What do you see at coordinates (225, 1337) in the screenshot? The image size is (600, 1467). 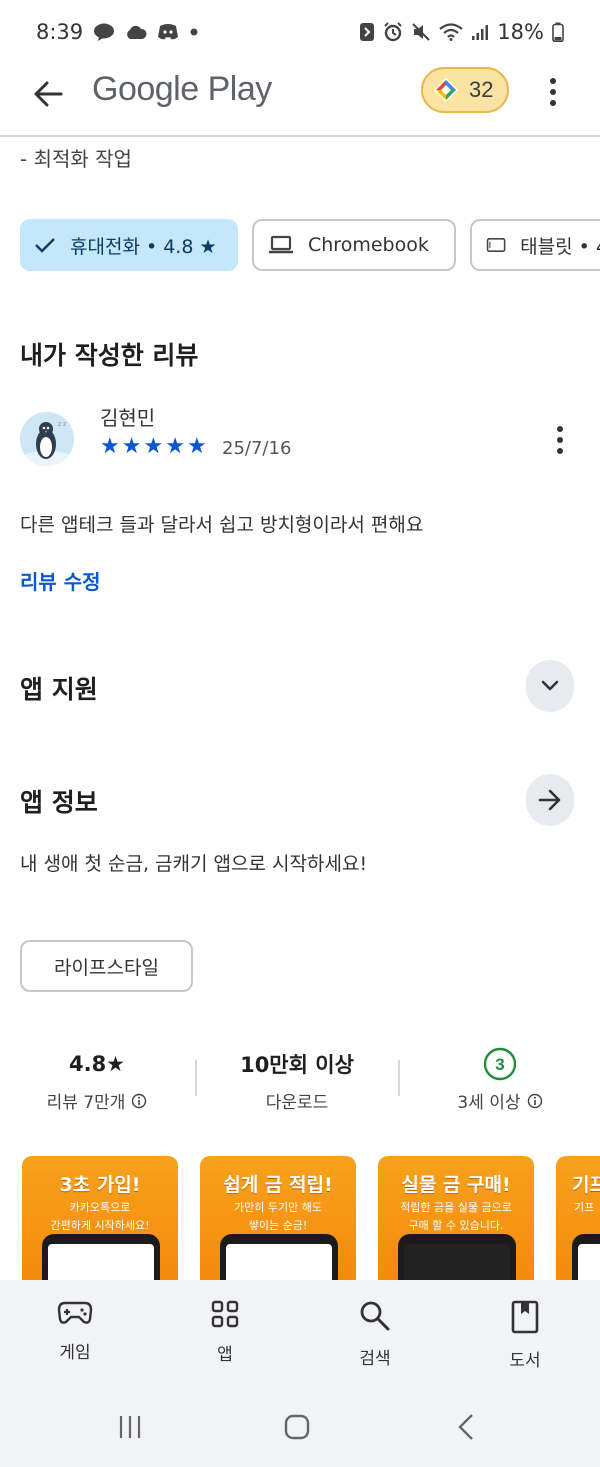 I see `nav-apps: 앱` at bounding box center [225, 1337].